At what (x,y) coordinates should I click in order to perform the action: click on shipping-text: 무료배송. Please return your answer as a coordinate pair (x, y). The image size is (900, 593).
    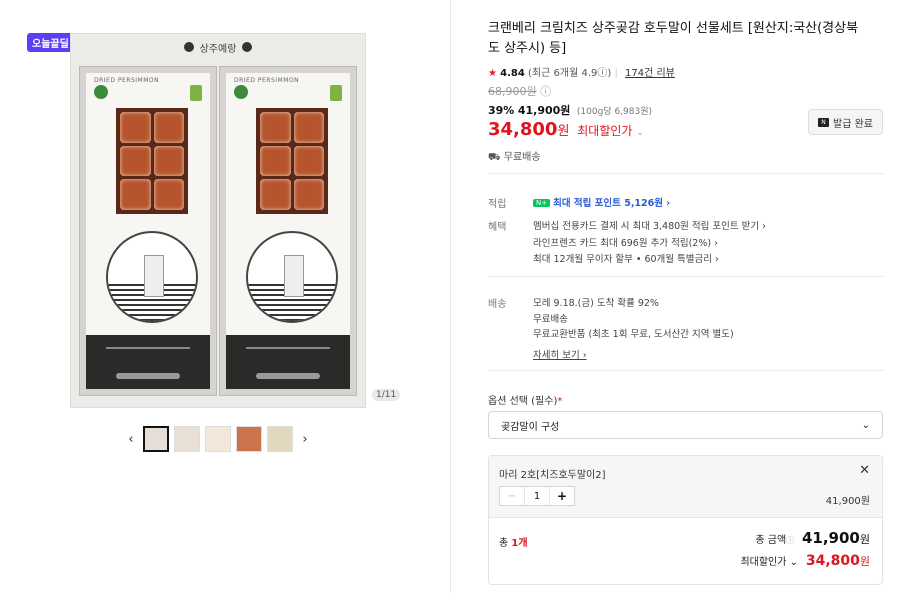
    Looking at the image, I should click on (522, 157).